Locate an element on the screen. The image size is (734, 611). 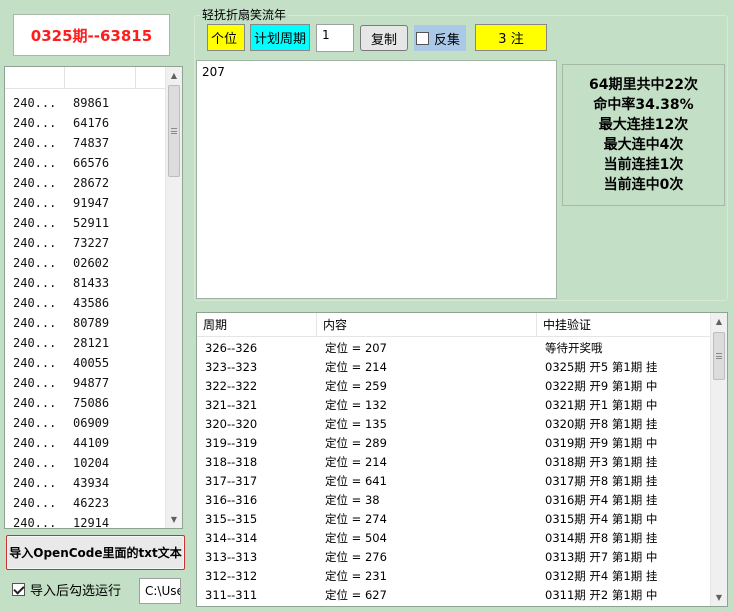
stat-max-miss-streak: 最大连挂12次 is located at coordinates (643, 125).